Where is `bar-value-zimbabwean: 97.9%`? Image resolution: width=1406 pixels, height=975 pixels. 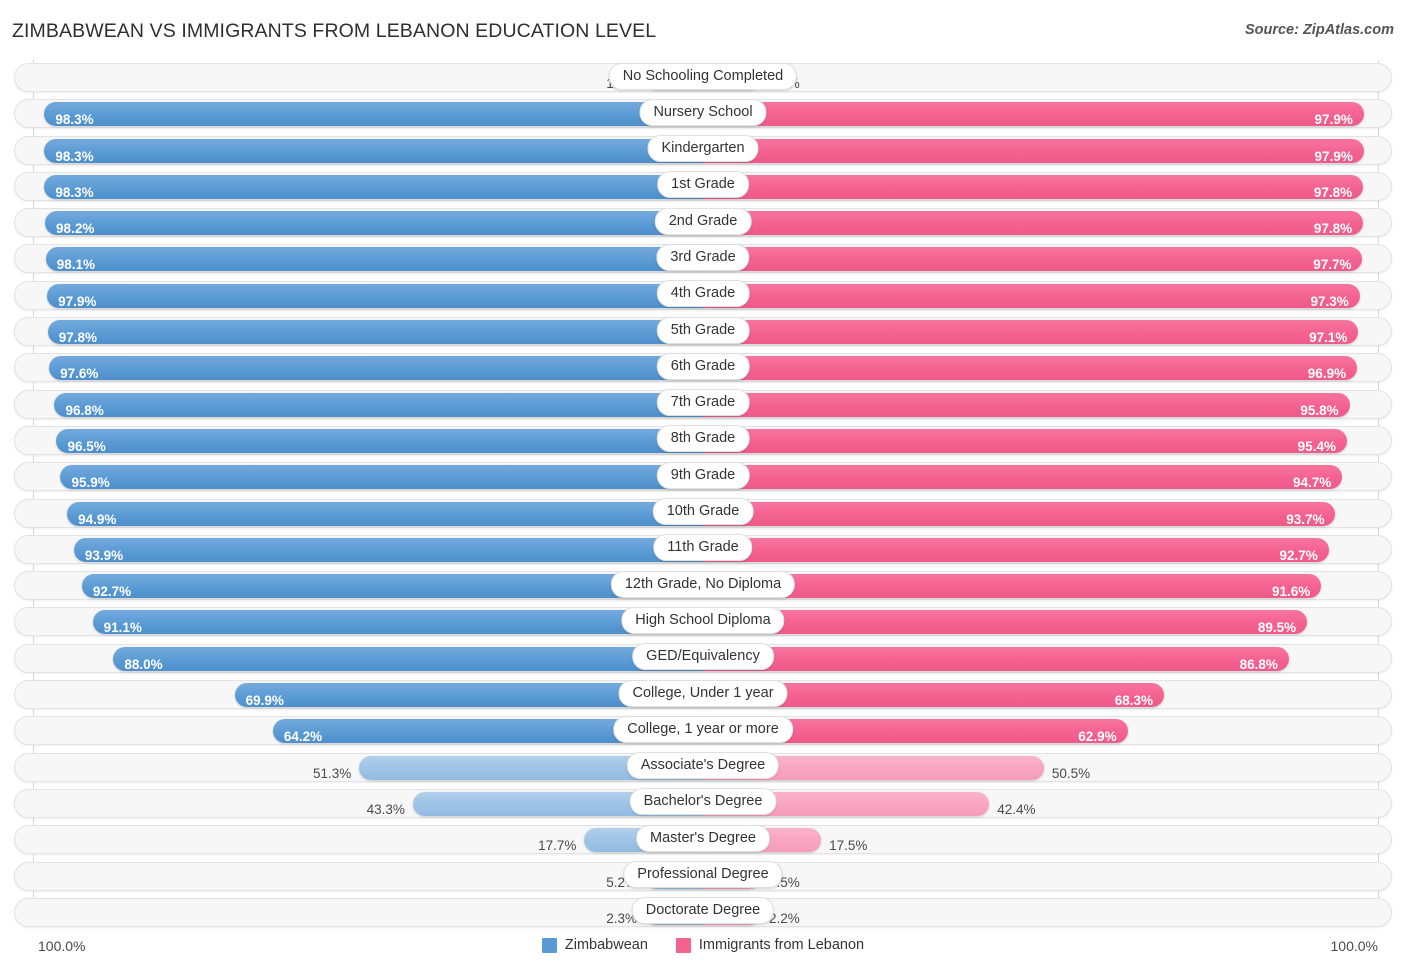
bar-value-zimbabwean: 97.9% is located at coordinates (77, 301).